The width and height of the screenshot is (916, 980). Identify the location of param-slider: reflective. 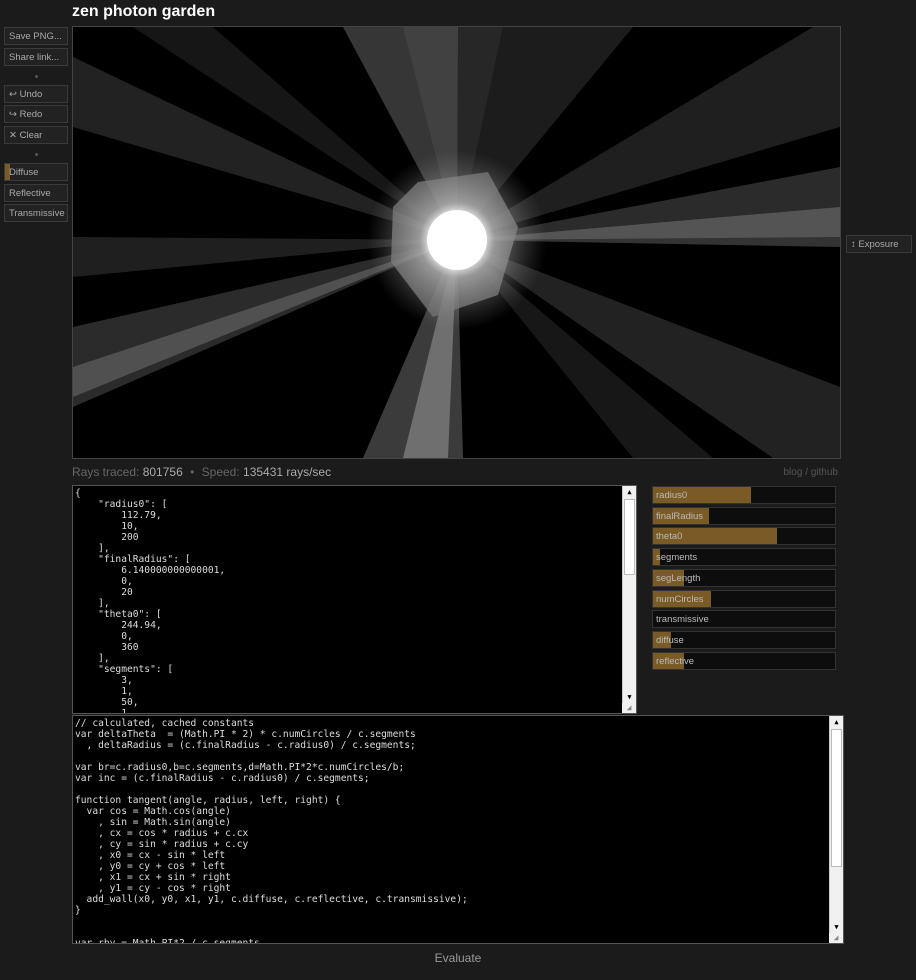
(744, 661).